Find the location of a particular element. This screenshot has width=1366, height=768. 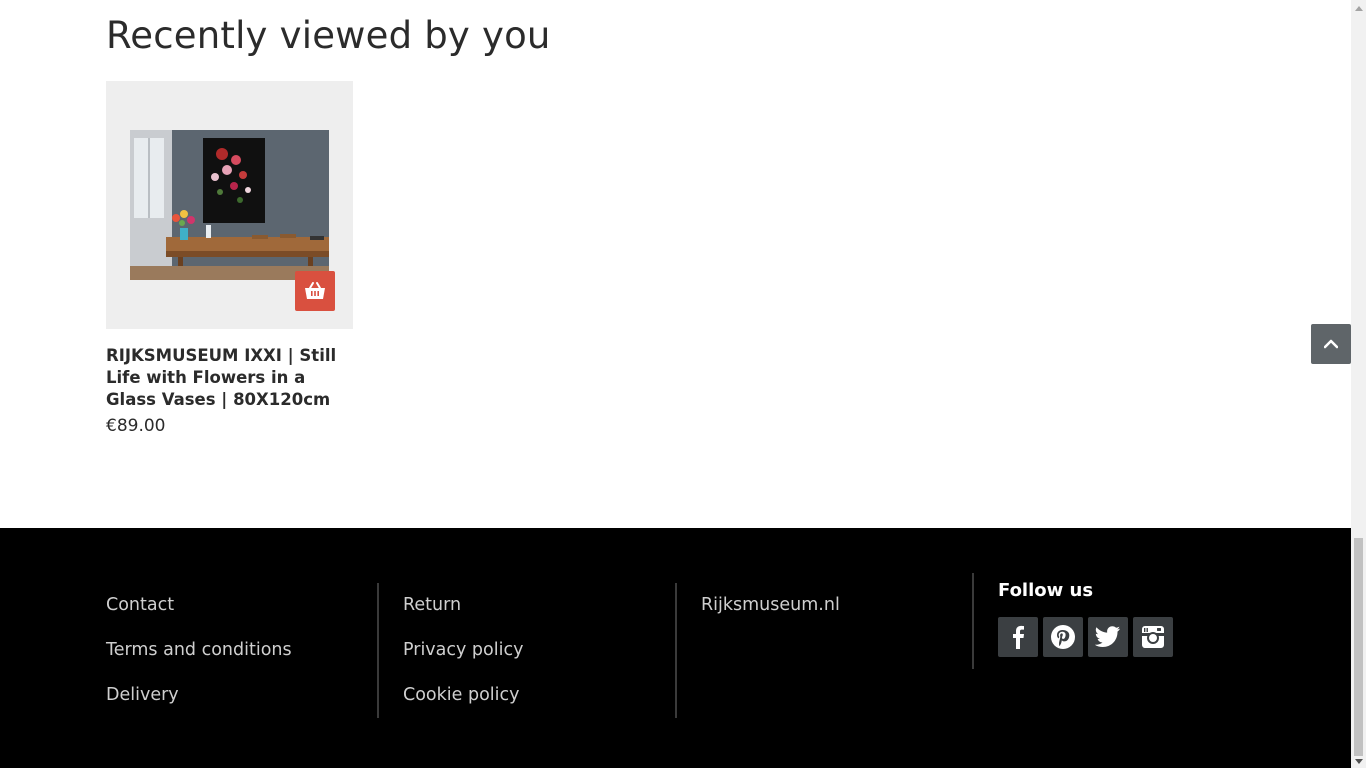

footer-link-privacy: Privacy policy is located at coordinates (463, 650).